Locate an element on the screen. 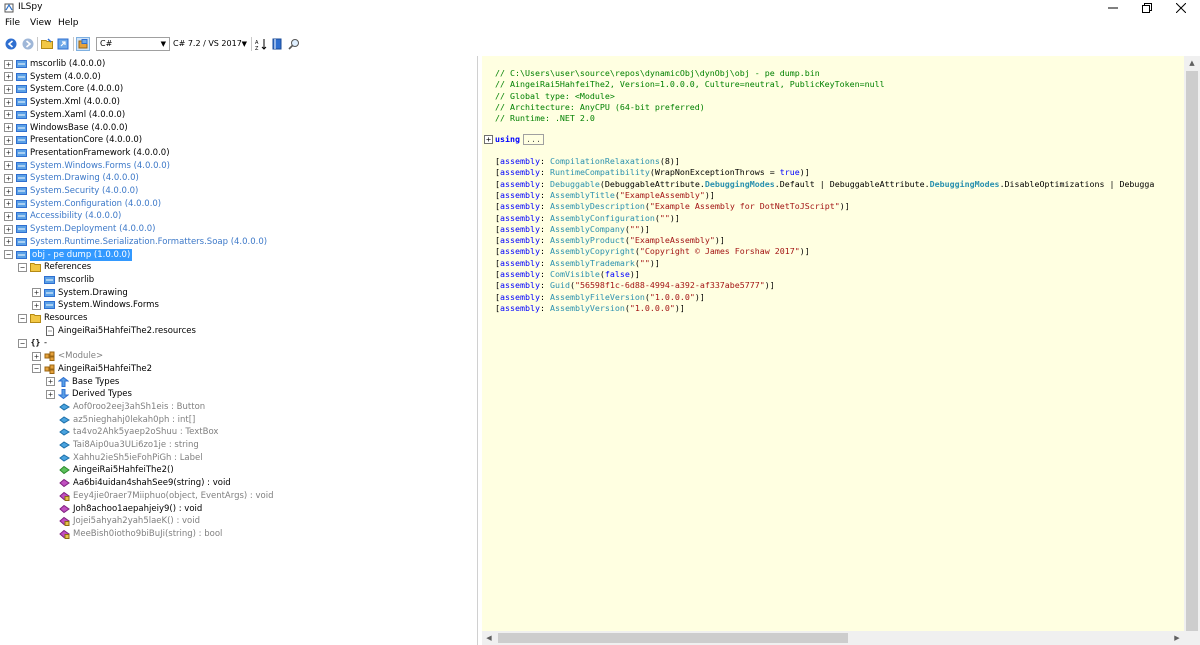 This screenshot has width=1200, height=645. tree-item-resource: AingeiRai5HahfeiThe2.resources is located at coordinates (120, 331).